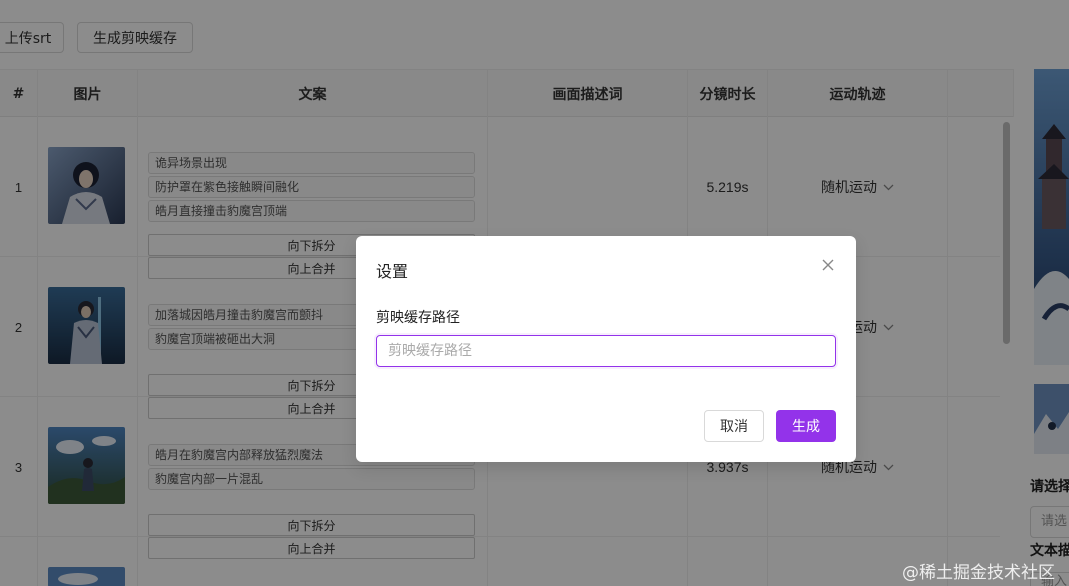 The height and width of the screenshot is (586, 1069). Describe the element at coordinates (978, 573) in the screenshot. I see `watermark: @稀土掘金技术社区` at that location.